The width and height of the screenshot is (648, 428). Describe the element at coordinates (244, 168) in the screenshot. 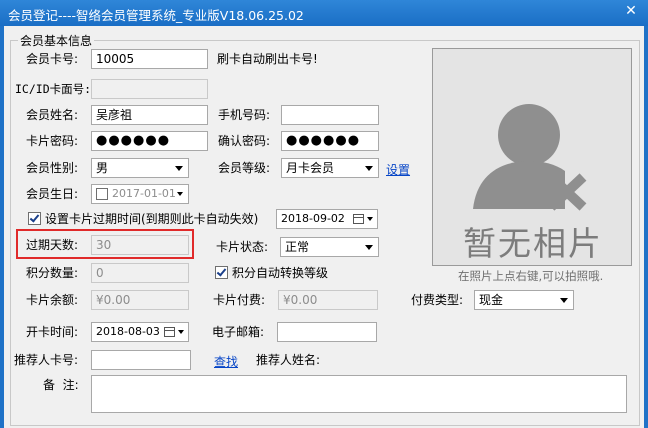

I see `member-level-label: 会员等级:` at that location.